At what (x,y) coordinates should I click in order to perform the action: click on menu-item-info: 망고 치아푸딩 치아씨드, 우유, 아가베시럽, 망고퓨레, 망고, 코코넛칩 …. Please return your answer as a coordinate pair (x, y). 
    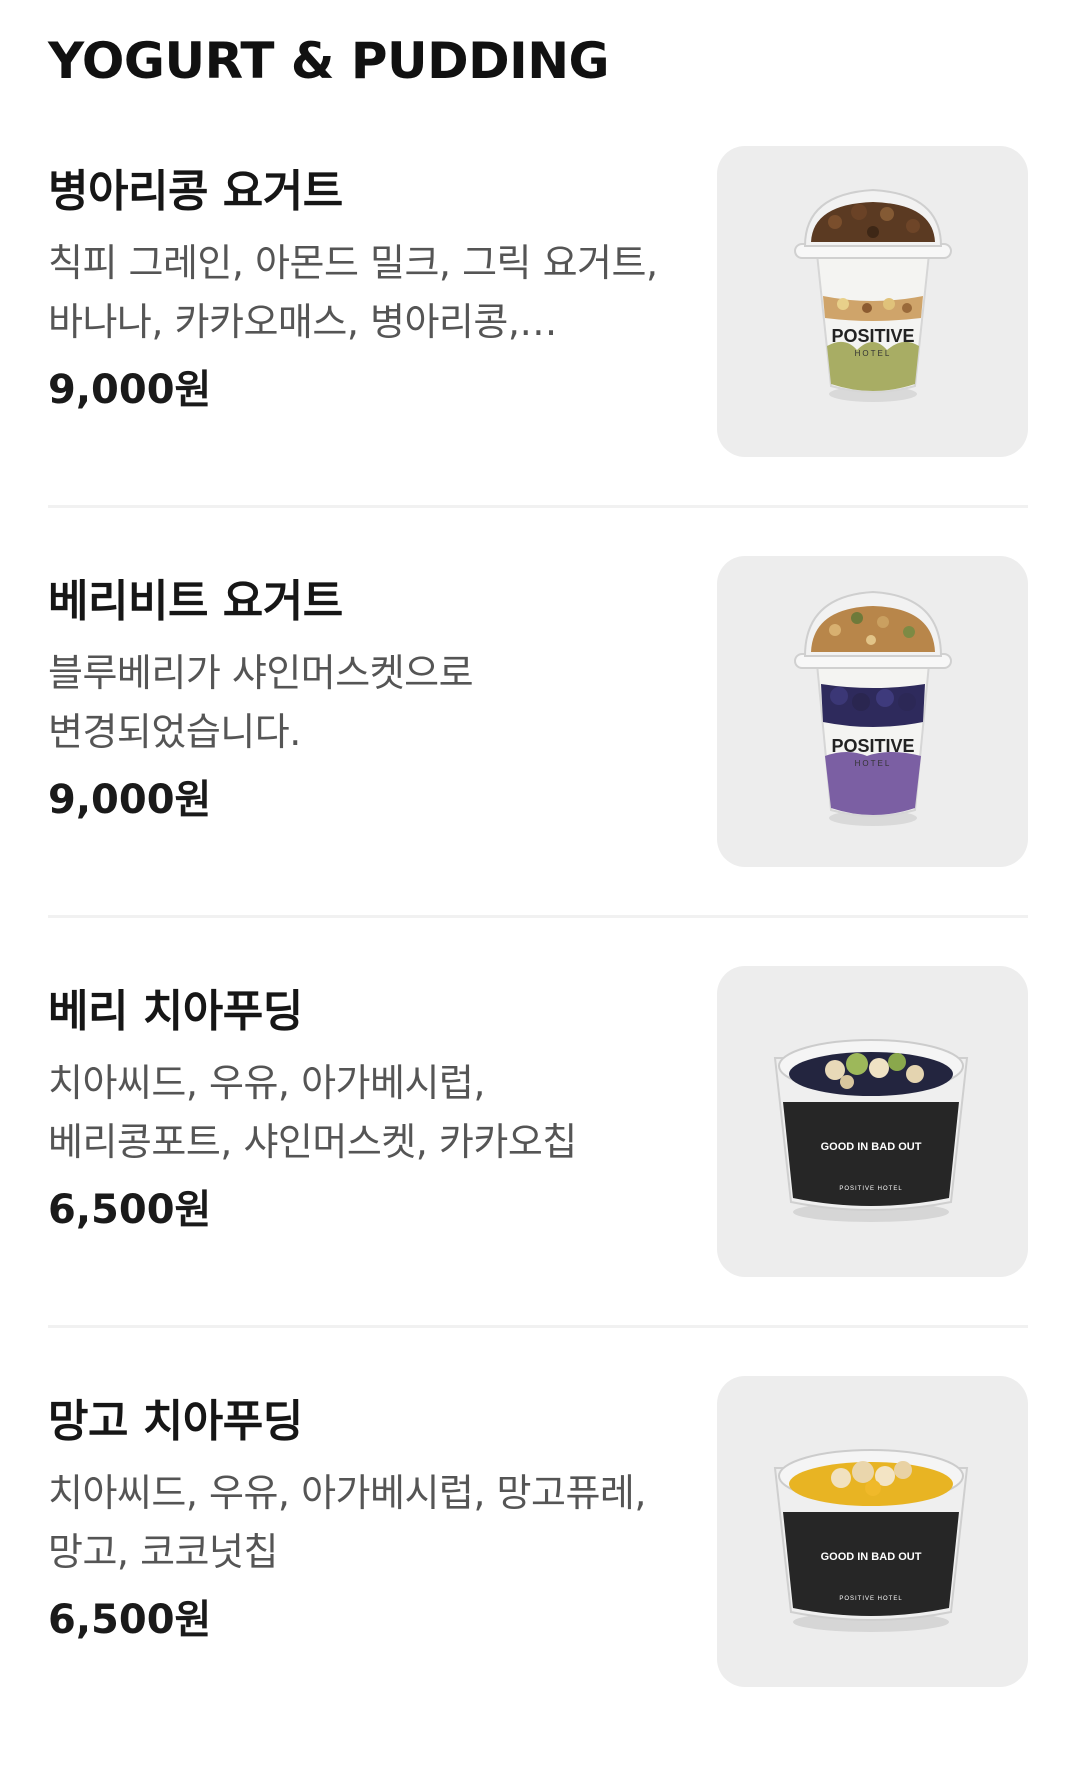
    Looking at the image, I should click on (362, 1520).